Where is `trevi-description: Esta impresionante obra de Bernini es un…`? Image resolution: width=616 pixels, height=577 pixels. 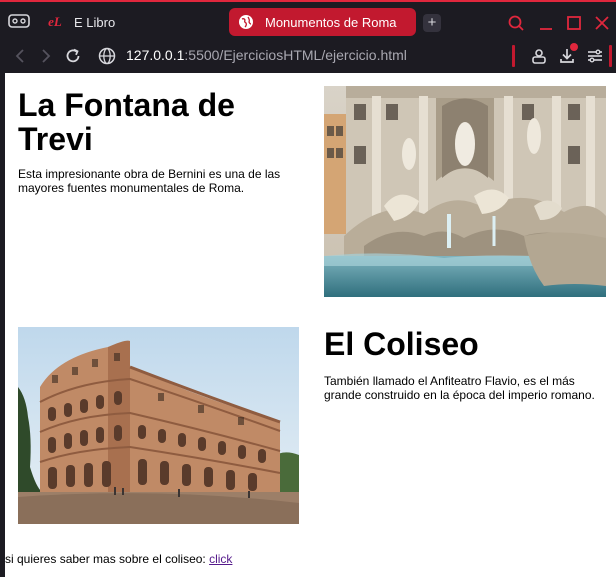 trevi-description: Esta impresionante obra de Bernini es un… is located at coordinates (149, 181).